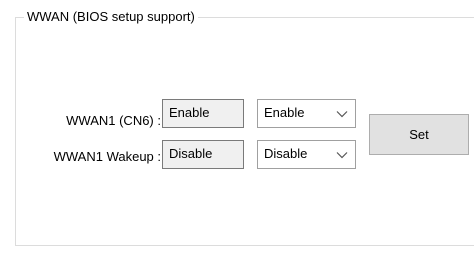 The image size is (474, 253). I want to click on wwan1-cn6-status: Enable, so click(203, 113).